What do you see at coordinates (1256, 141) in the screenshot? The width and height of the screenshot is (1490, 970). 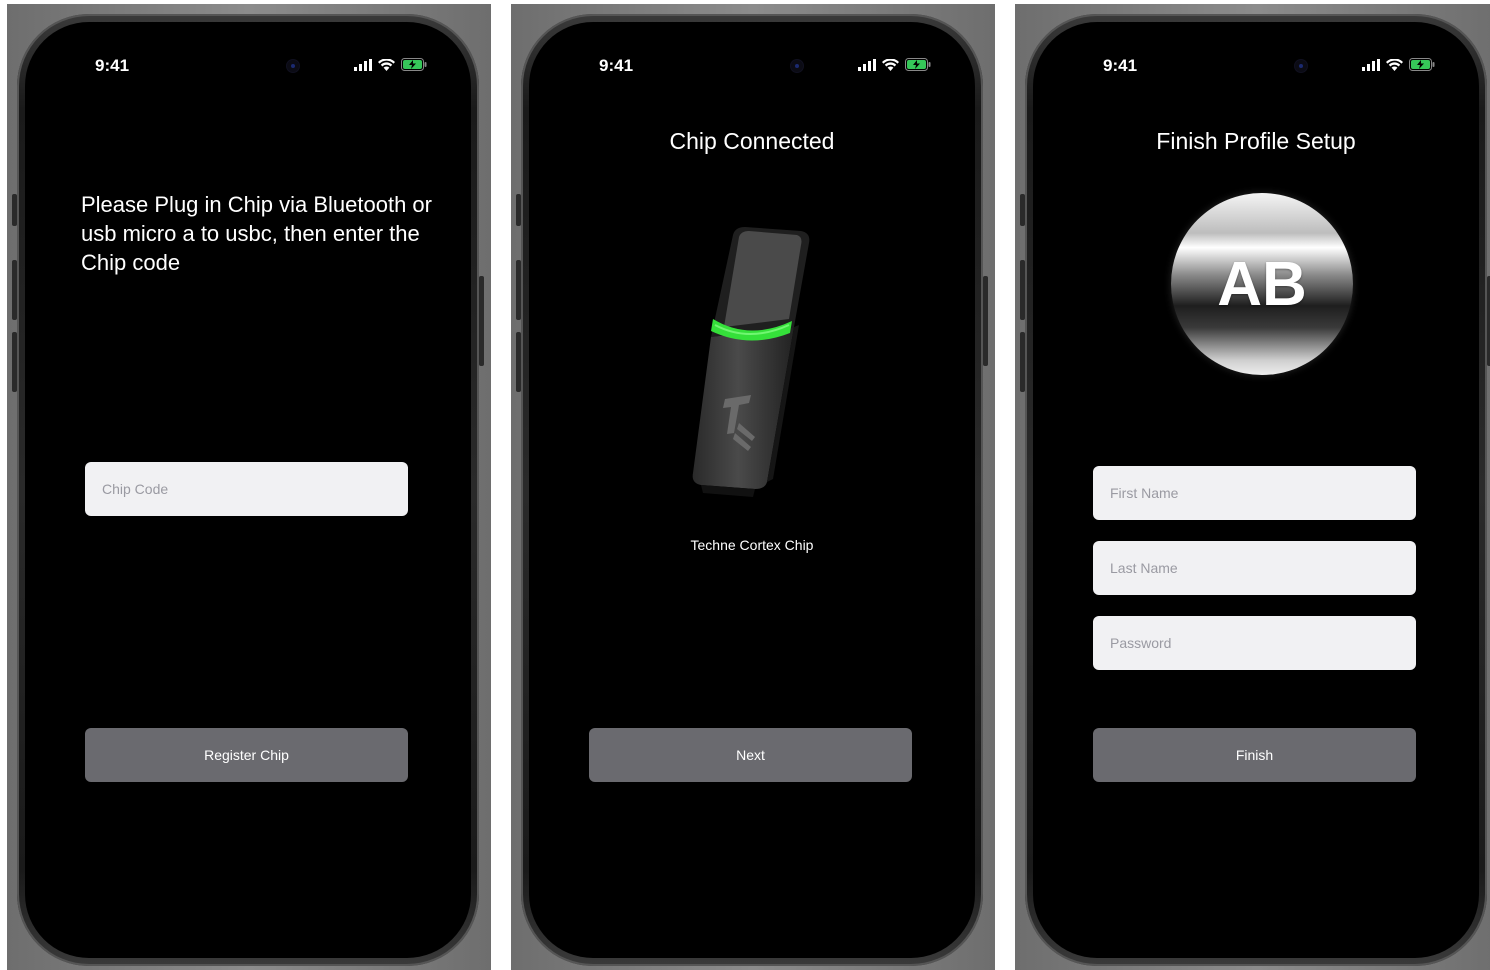 I see `page-title: Finish Profile Setup` at bounding box center [1256, 141].